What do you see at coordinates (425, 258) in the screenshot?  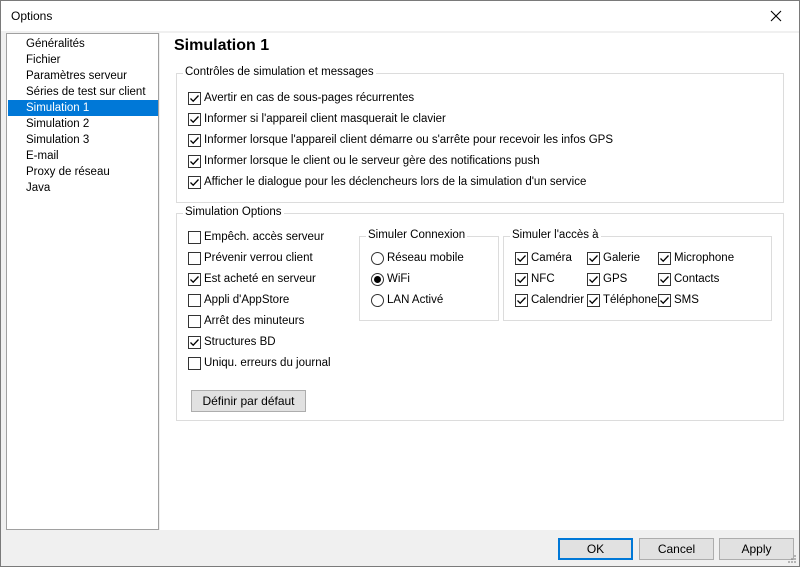 I see `radio-label: Réseau mobile` at bounding box center [425, 258].